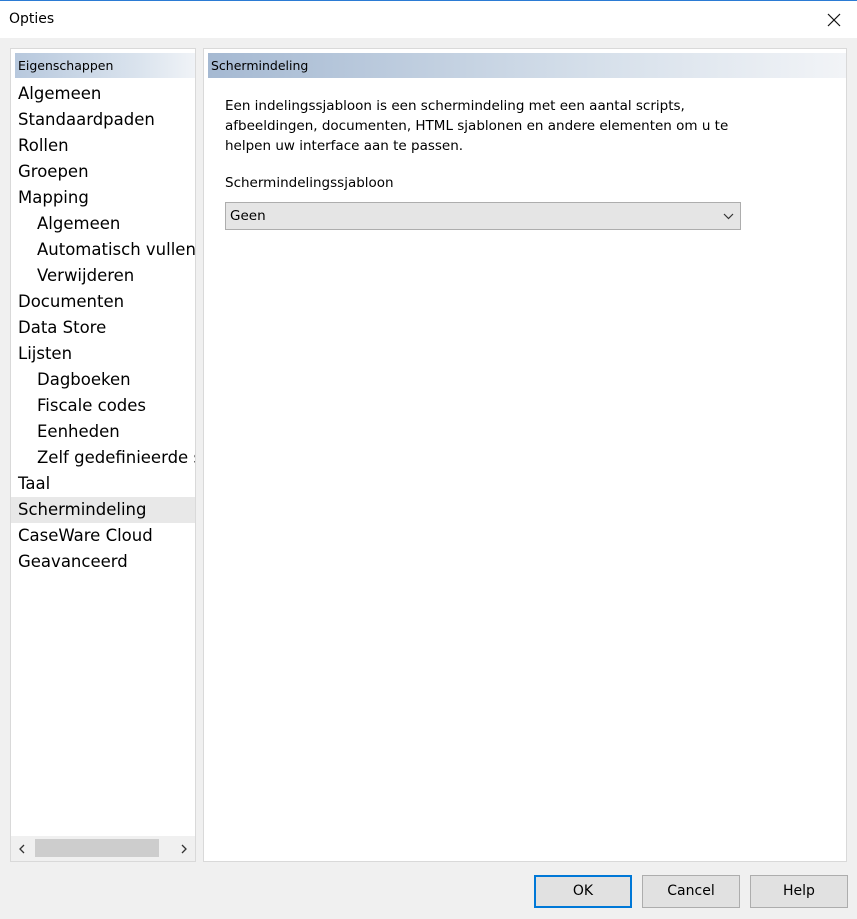  What do you see at coordinates (309, 183) in the screenshot?
I see `template-field-label: Schermindelingssjabloon` at bounding box center [309, 183].